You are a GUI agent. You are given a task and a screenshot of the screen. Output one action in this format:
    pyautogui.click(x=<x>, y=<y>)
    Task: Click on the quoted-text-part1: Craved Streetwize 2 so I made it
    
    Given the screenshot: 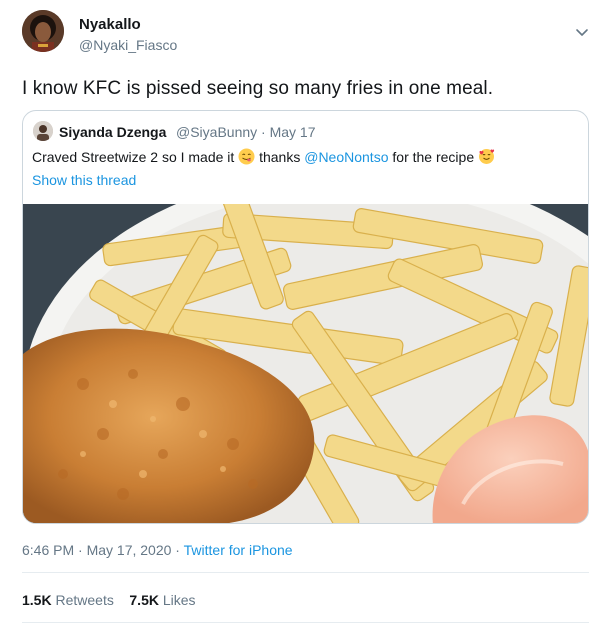 What is the action you would take?
    pyautogui.click(x=133, y=157)
    